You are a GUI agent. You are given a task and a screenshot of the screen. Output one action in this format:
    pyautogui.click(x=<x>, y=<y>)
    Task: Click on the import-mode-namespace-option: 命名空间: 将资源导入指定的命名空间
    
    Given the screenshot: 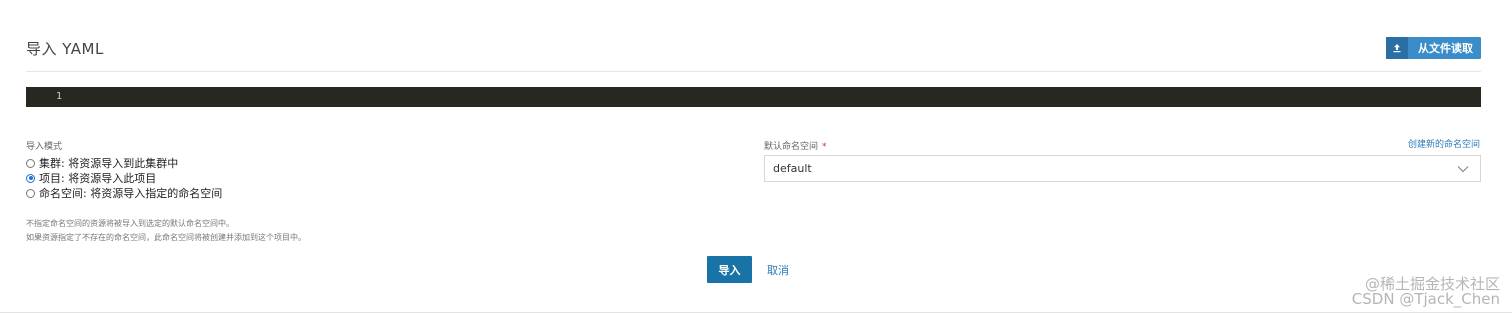 What is the action you would take?
    pyautogui.click(x=124, y=193)
    